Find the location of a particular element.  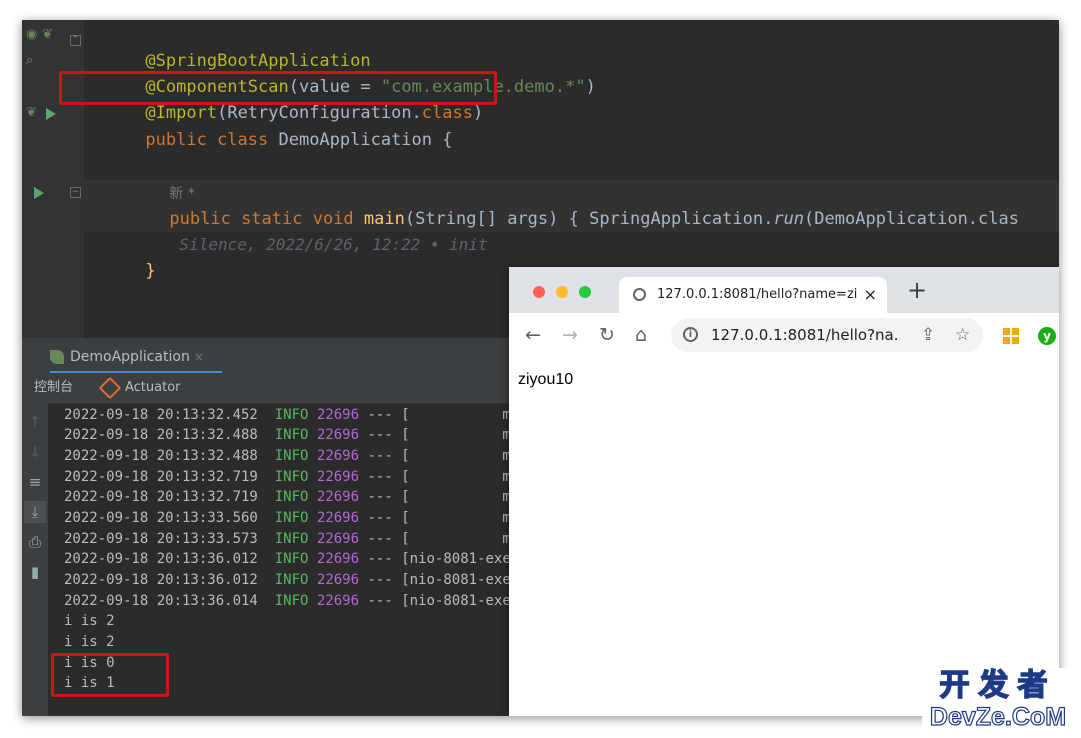

spring-leaf-icon: ❦ is located at coordinates (47, 35).